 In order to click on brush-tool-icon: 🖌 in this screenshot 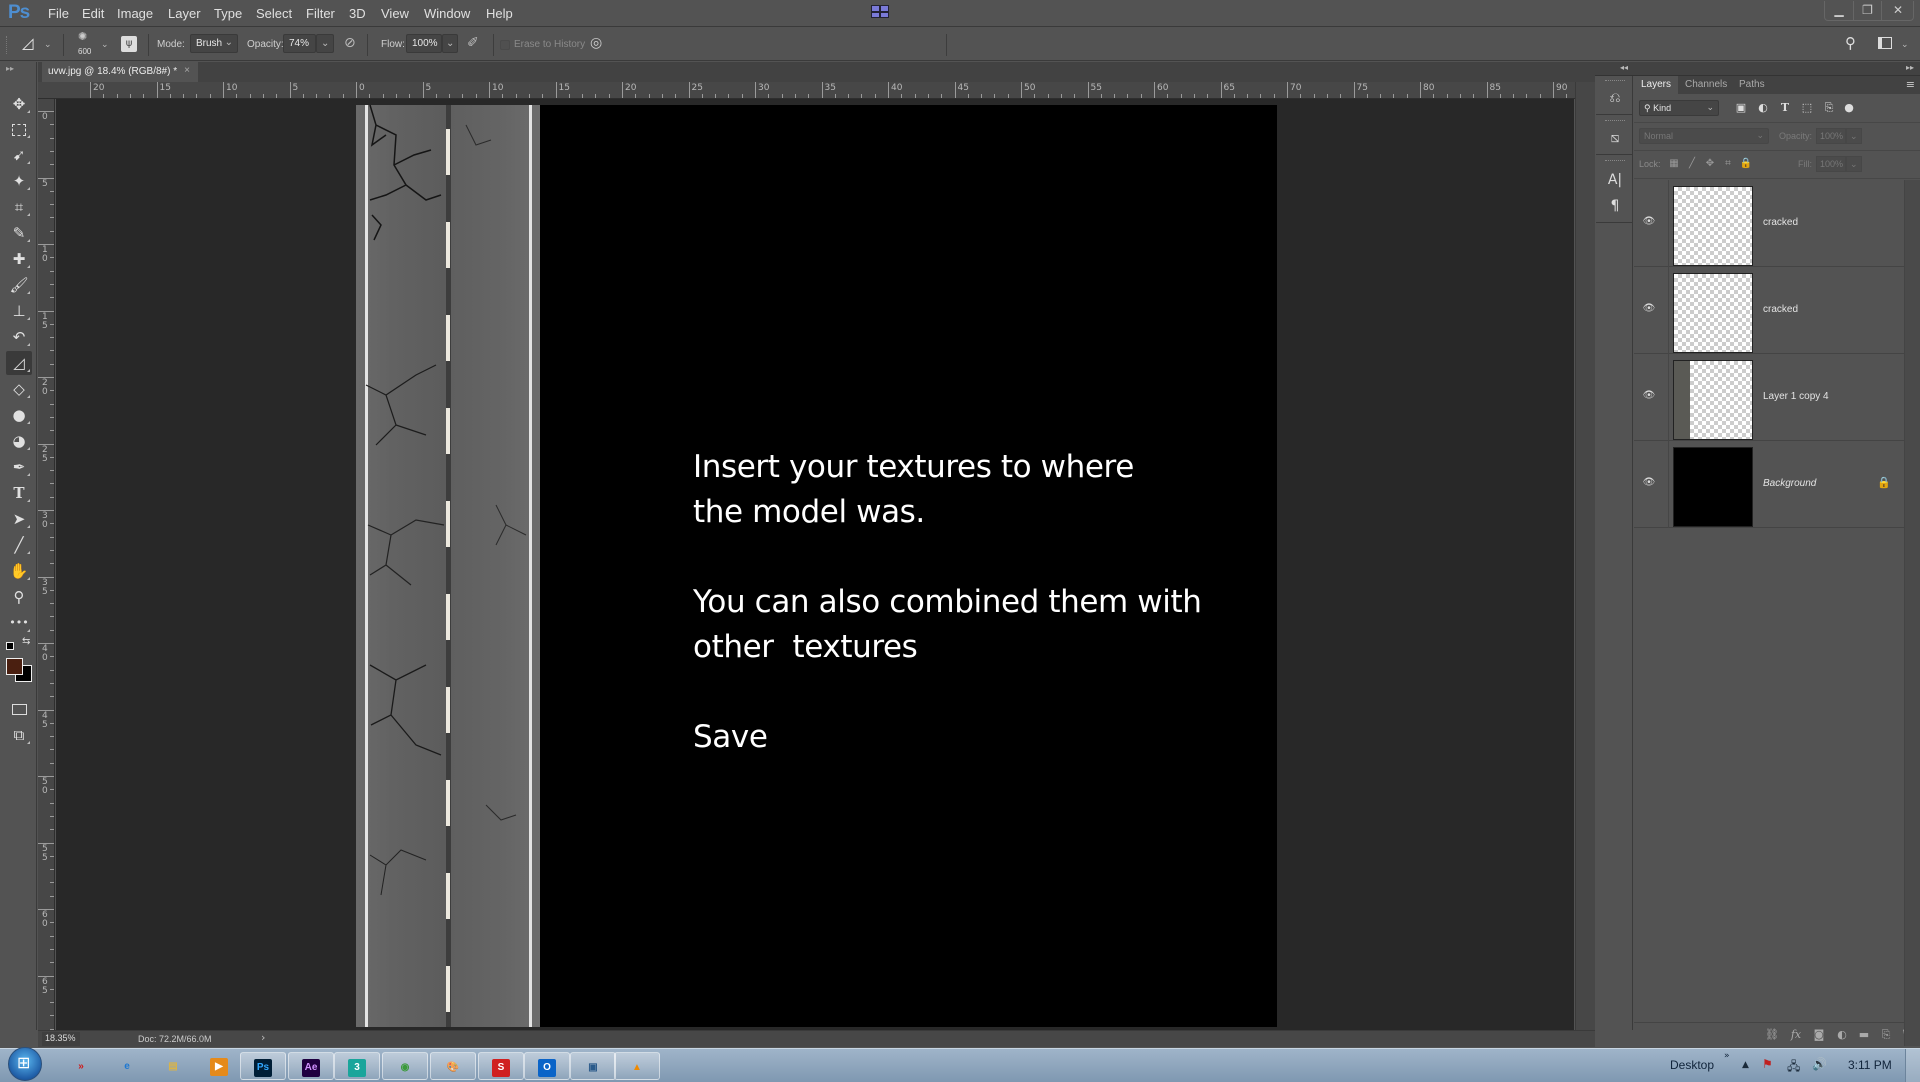, I will do `click(19, 285)`.